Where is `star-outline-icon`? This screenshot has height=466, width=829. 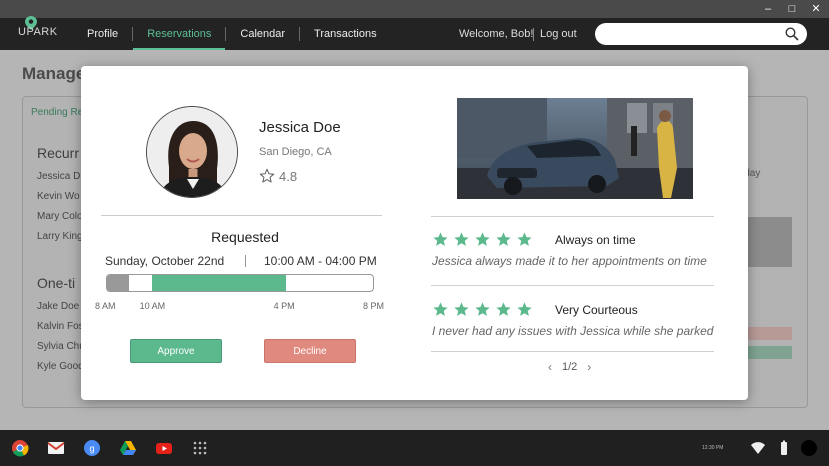 star-outline-icon is located at coordinates (267, 175).